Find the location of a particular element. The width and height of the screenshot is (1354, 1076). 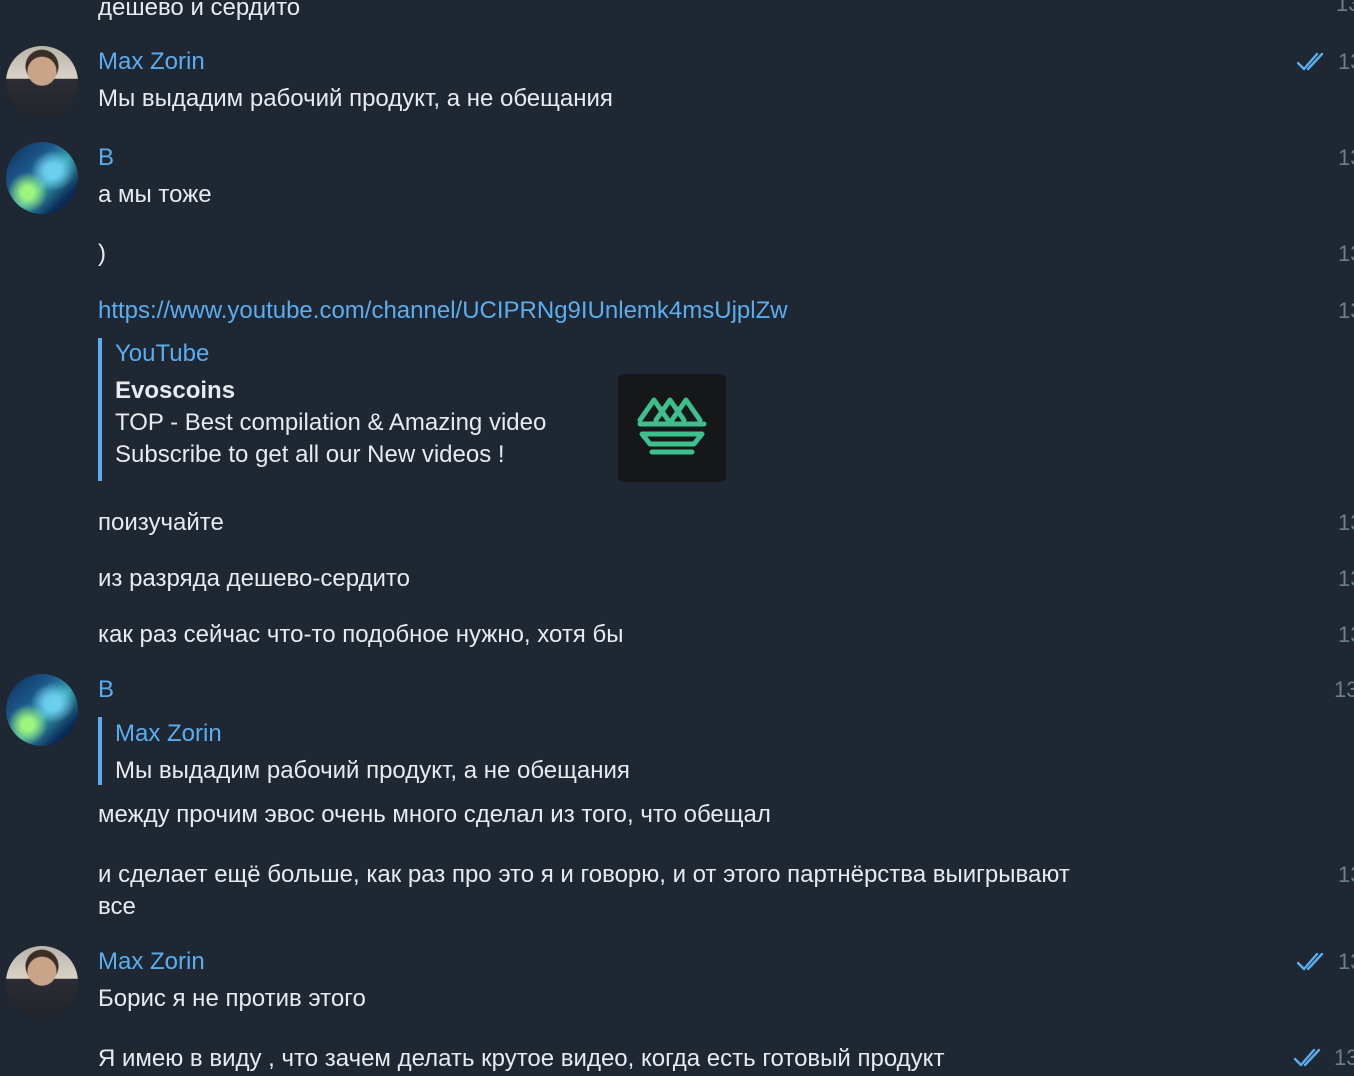

link-preview-border is located at coordinates (100, 409).